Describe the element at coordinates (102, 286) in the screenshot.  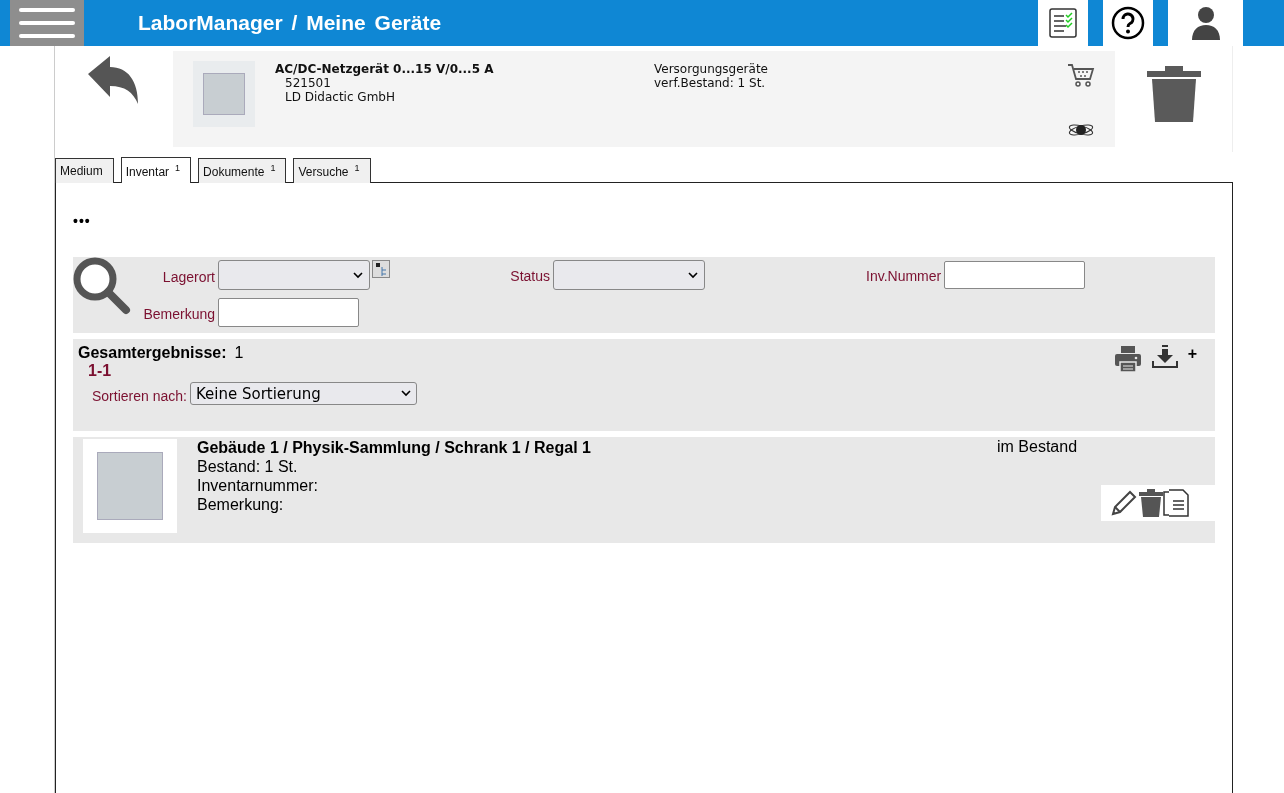
I see `search-icon` at that location.